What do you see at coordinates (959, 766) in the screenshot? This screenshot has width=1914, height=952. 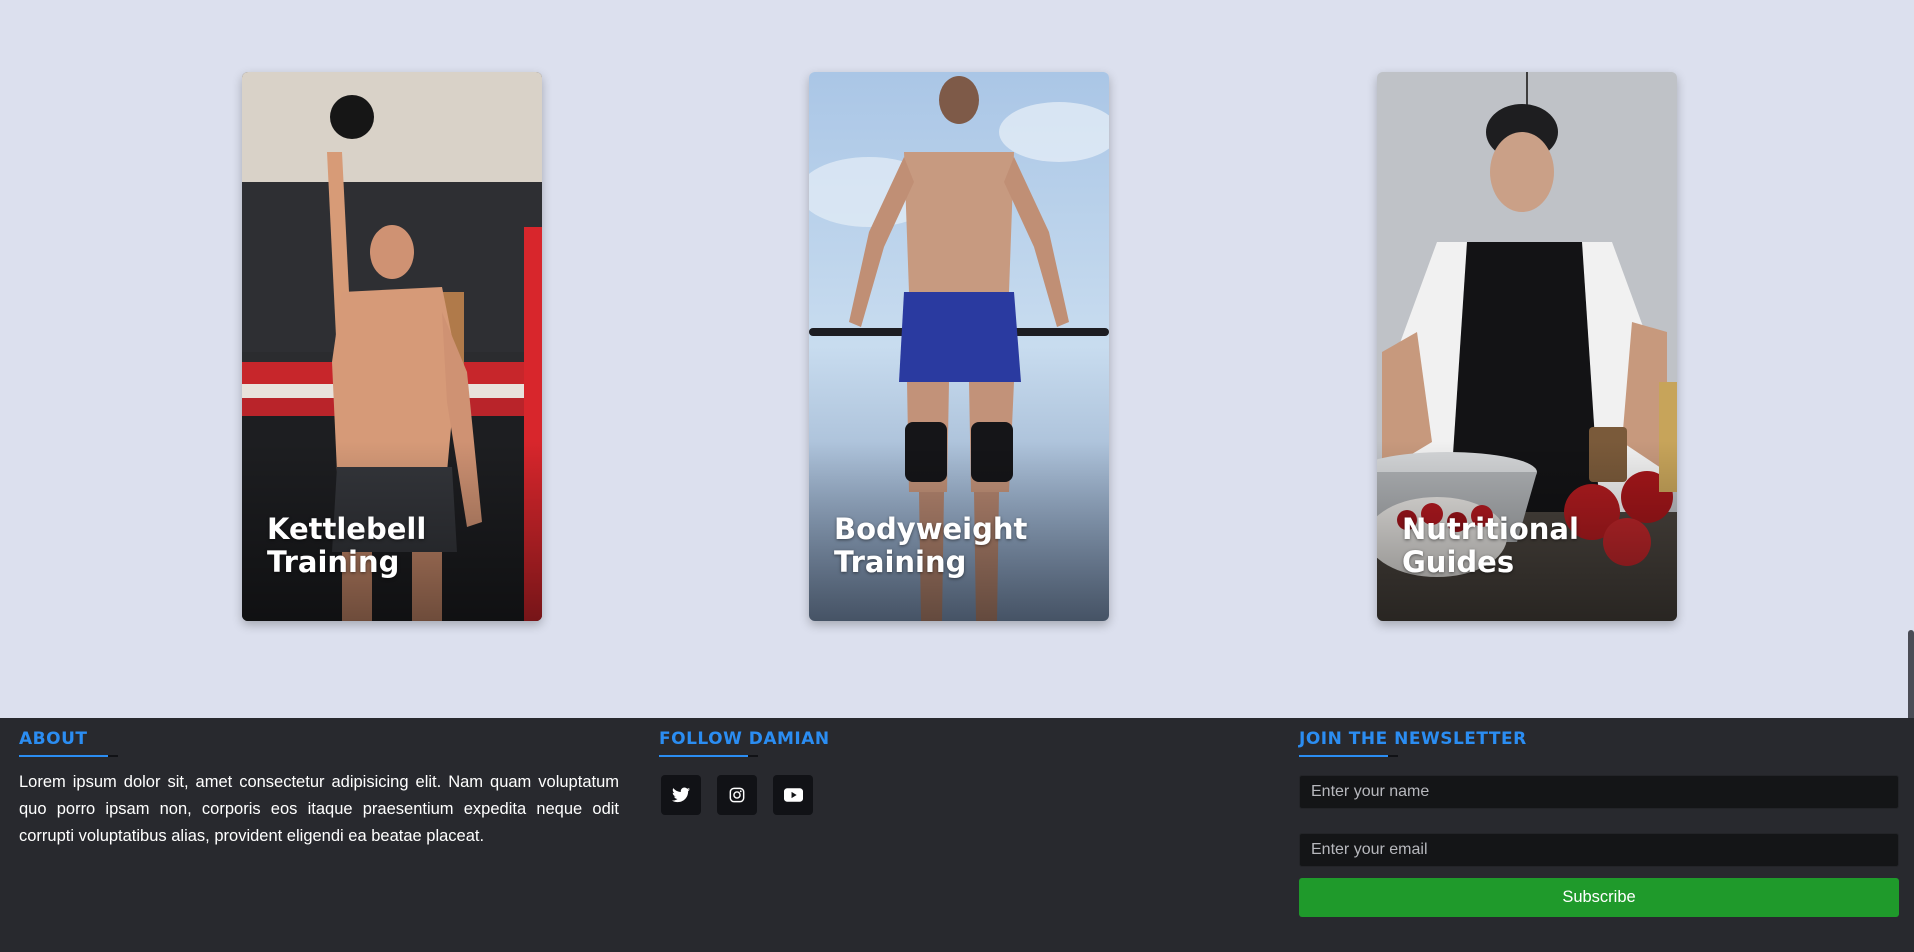 I see `footer-follow: FOLLOW DAMIAN` at bounding box center [959, 766].